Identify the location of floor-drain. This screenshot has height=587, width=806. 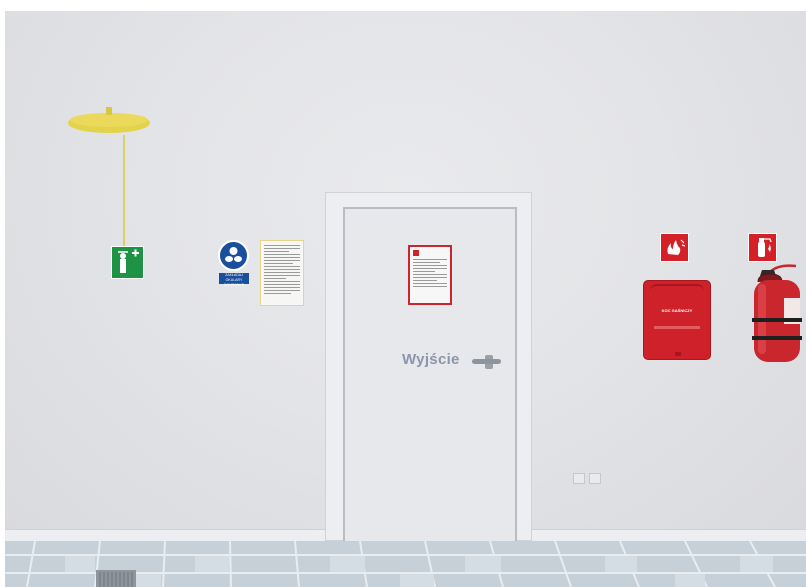
(116, 578).